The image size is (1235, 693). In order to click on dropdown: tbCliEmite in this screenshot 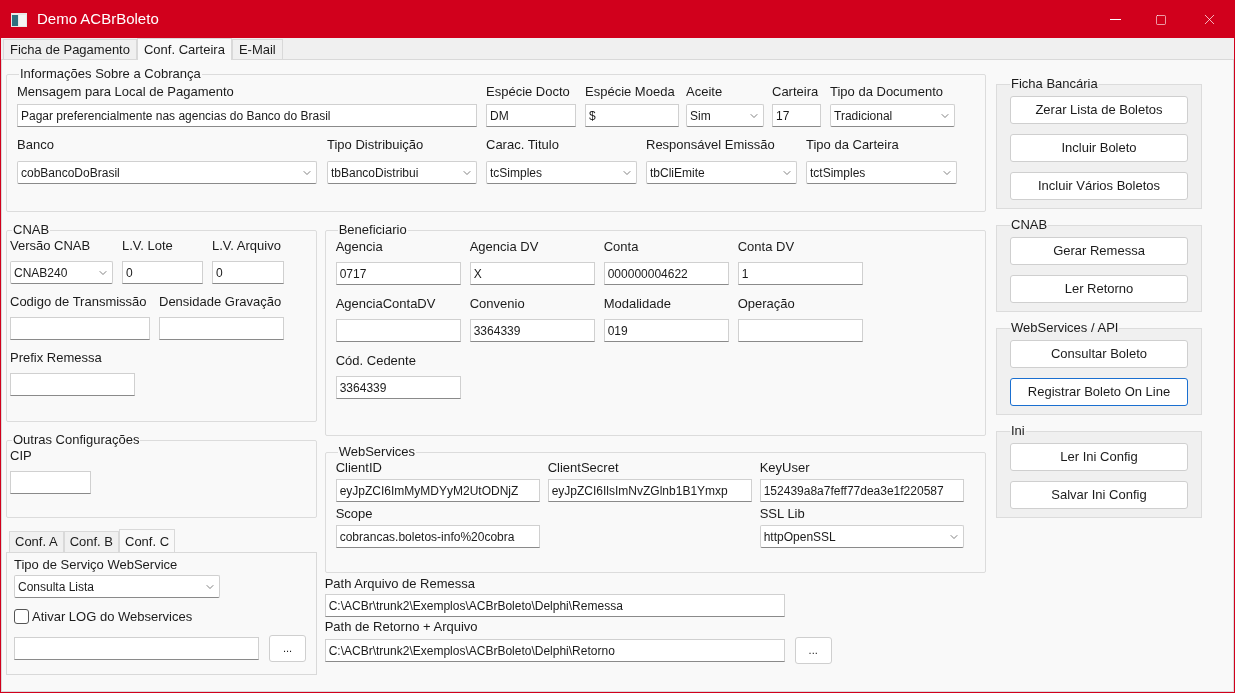, I will do `click(721, 172)`.